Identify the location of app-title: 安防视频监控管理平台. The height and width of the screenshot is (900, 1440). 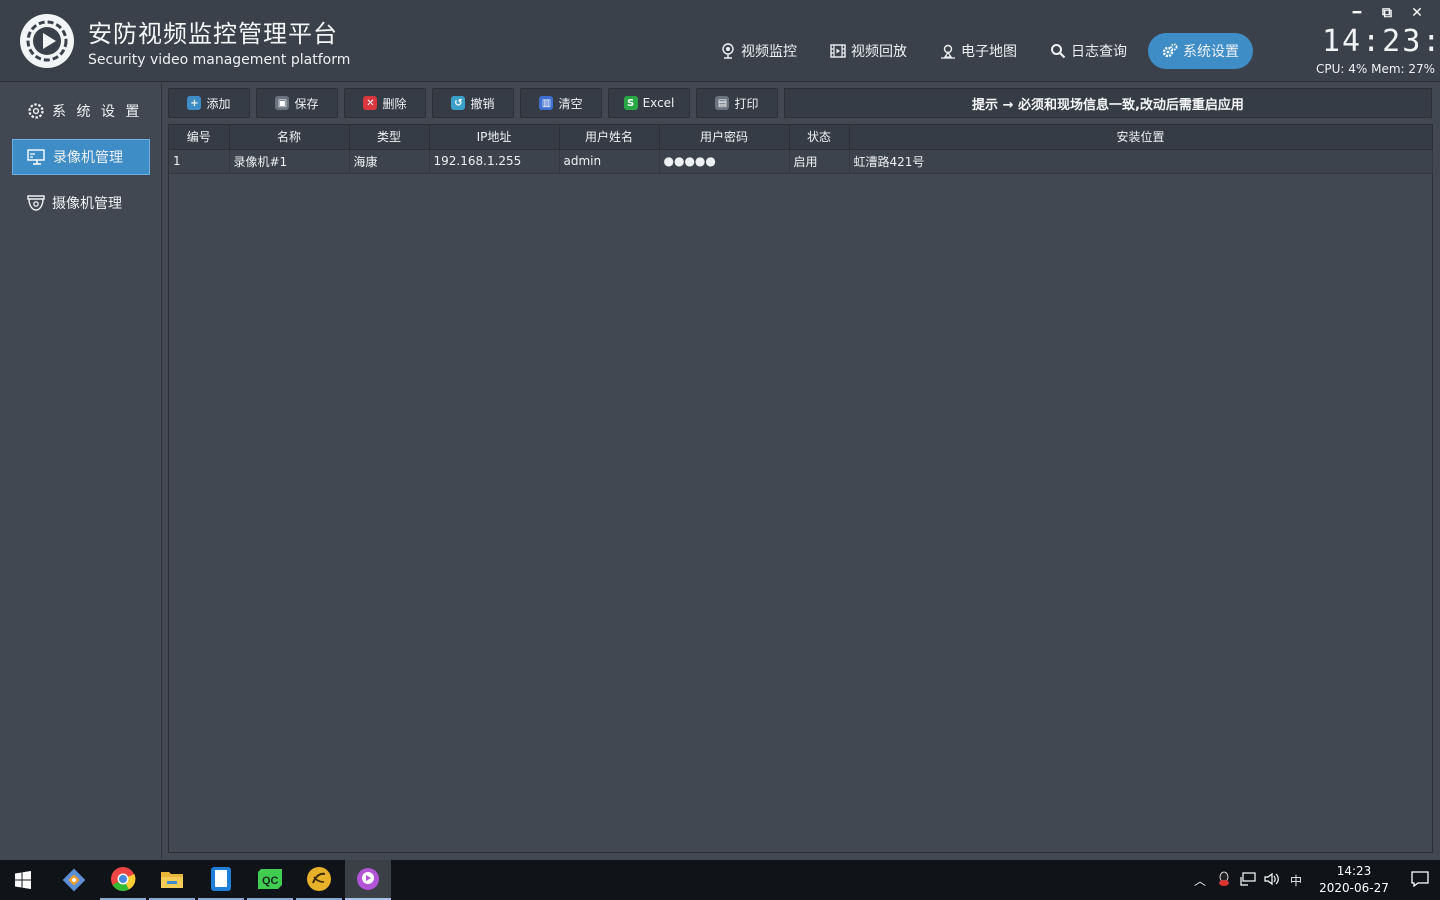
(213, 34).